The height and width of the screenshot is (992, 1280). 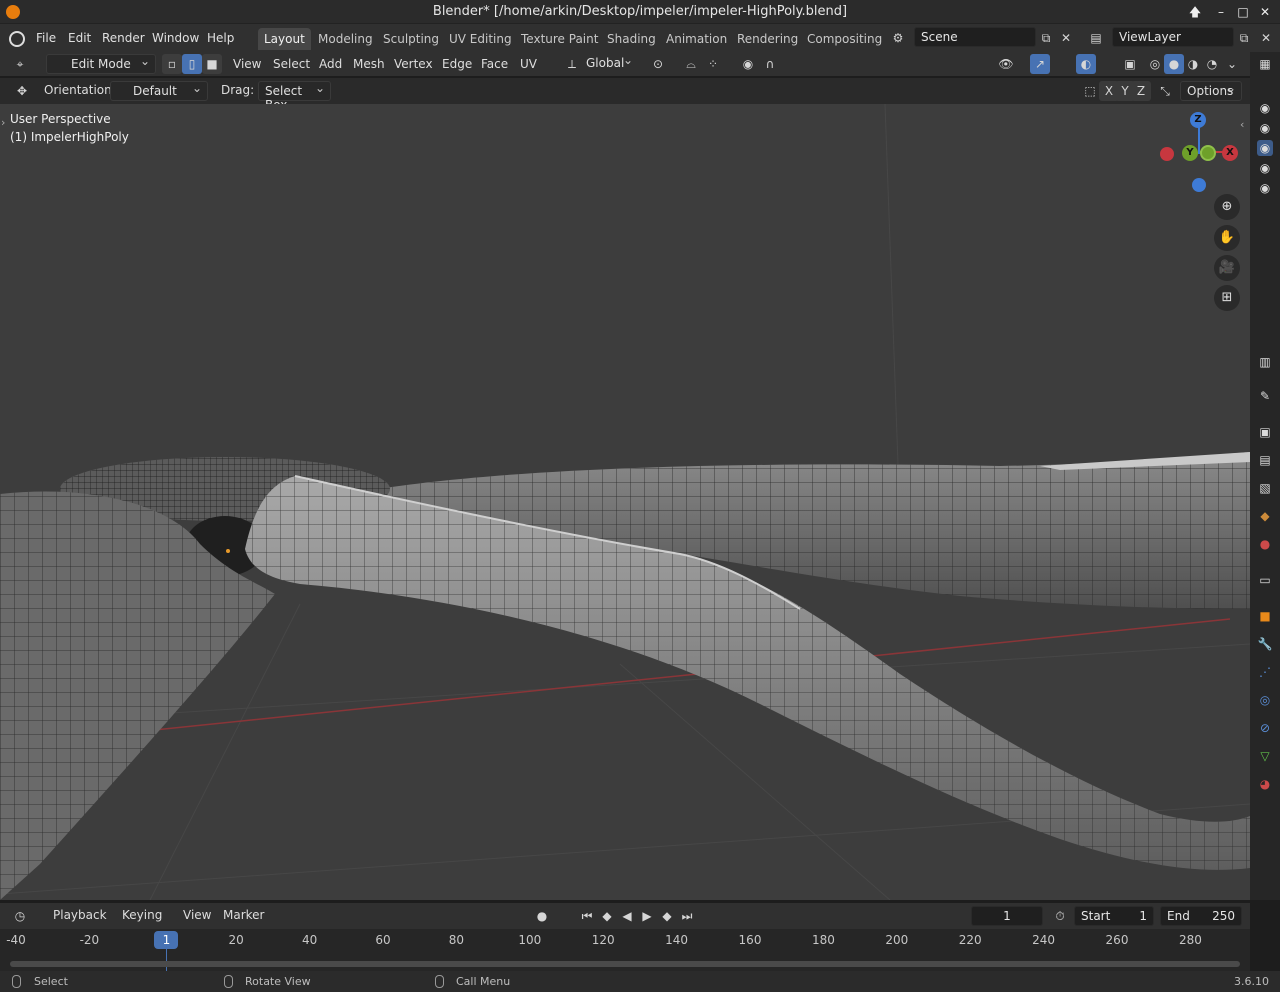 I want to click on pan-hand-icon: ✋, so click(x=1227, y=238).